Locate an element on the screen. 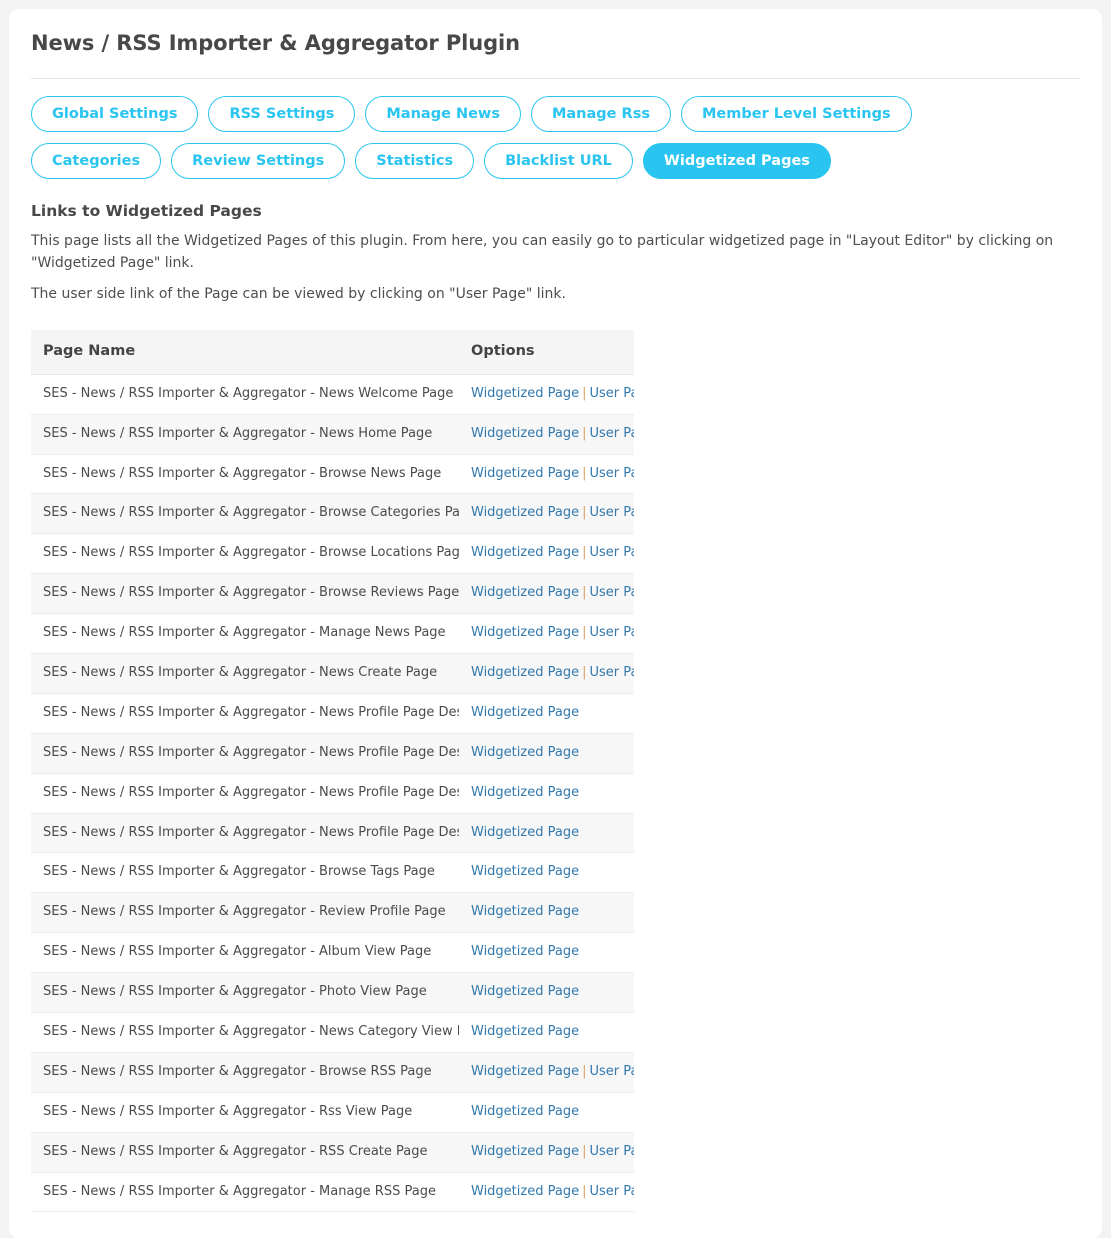 This screenshot has height=1238, width=1111. page-title: News / RSS Importer & Aggregator Plugin is located at coordinates (275, 43).